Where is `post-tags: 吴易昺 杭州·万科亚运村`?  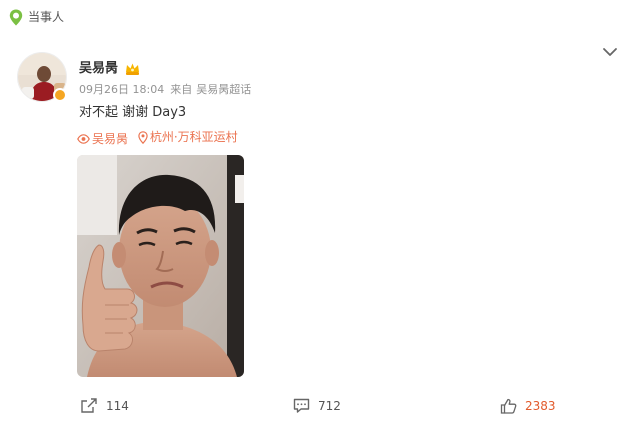 post-tags: 吴易昺 杭州·万科亚运村 is located at coordinates (160, 138).